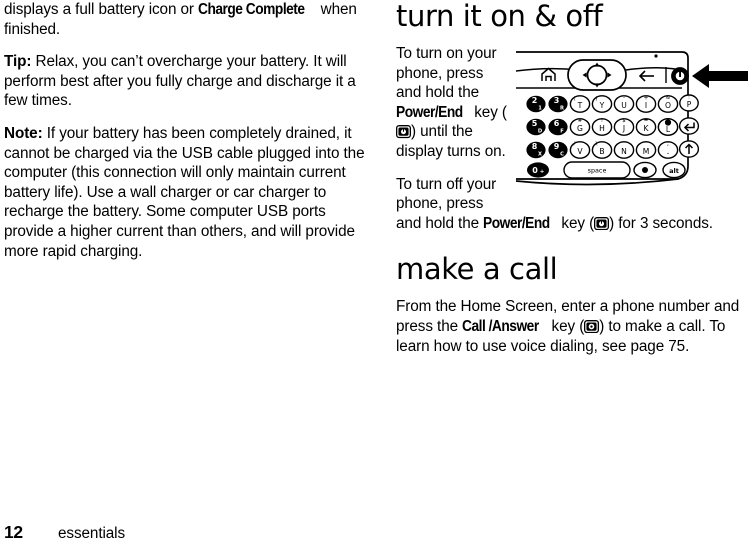 This screenshot has width=751, height=547. Describe the element at coordinates (562, 155) in the screenshot. I see `svg-text: C` at that location.